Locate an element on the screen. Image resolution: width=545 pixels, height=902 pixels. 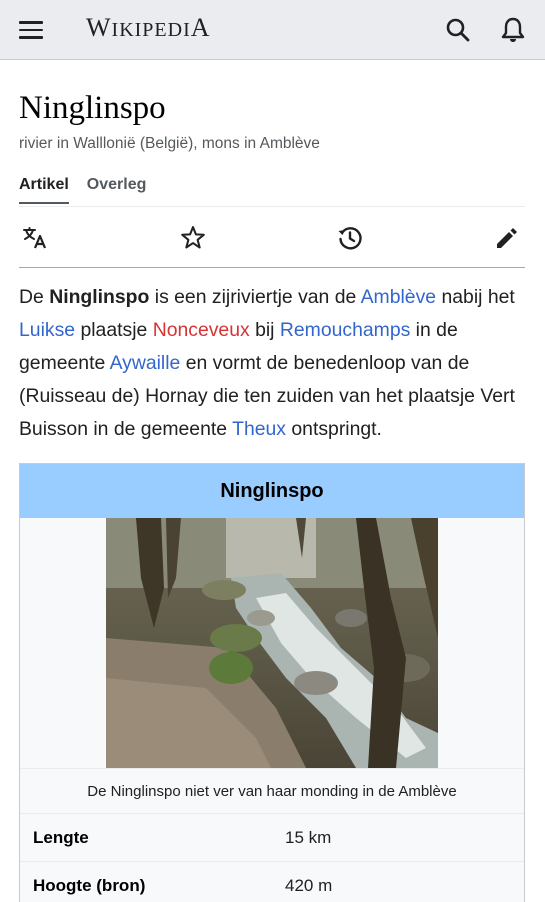
link-remouchamps: Remouchamps is located at coordinates (345, 330).